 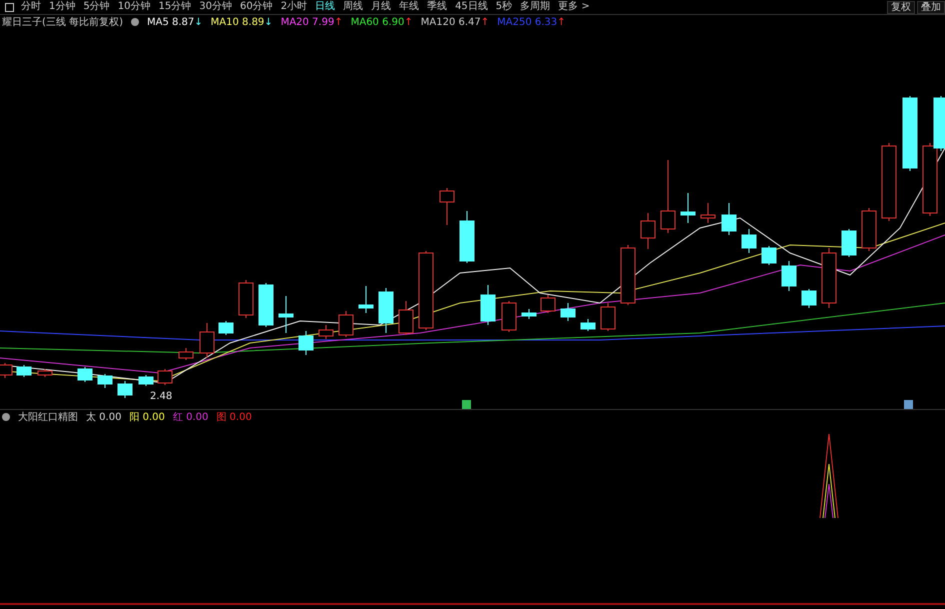 I want to click on indicator-value: 图 0.00, so click(x=234, y=417).